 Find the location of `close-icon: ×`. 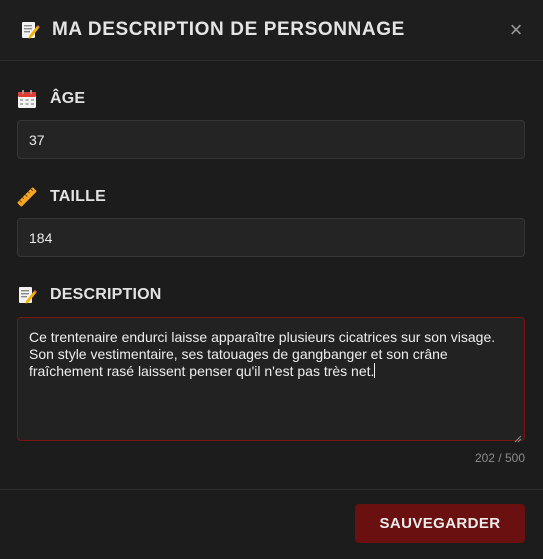

close-icon: × is located at coordinates (516, 30).